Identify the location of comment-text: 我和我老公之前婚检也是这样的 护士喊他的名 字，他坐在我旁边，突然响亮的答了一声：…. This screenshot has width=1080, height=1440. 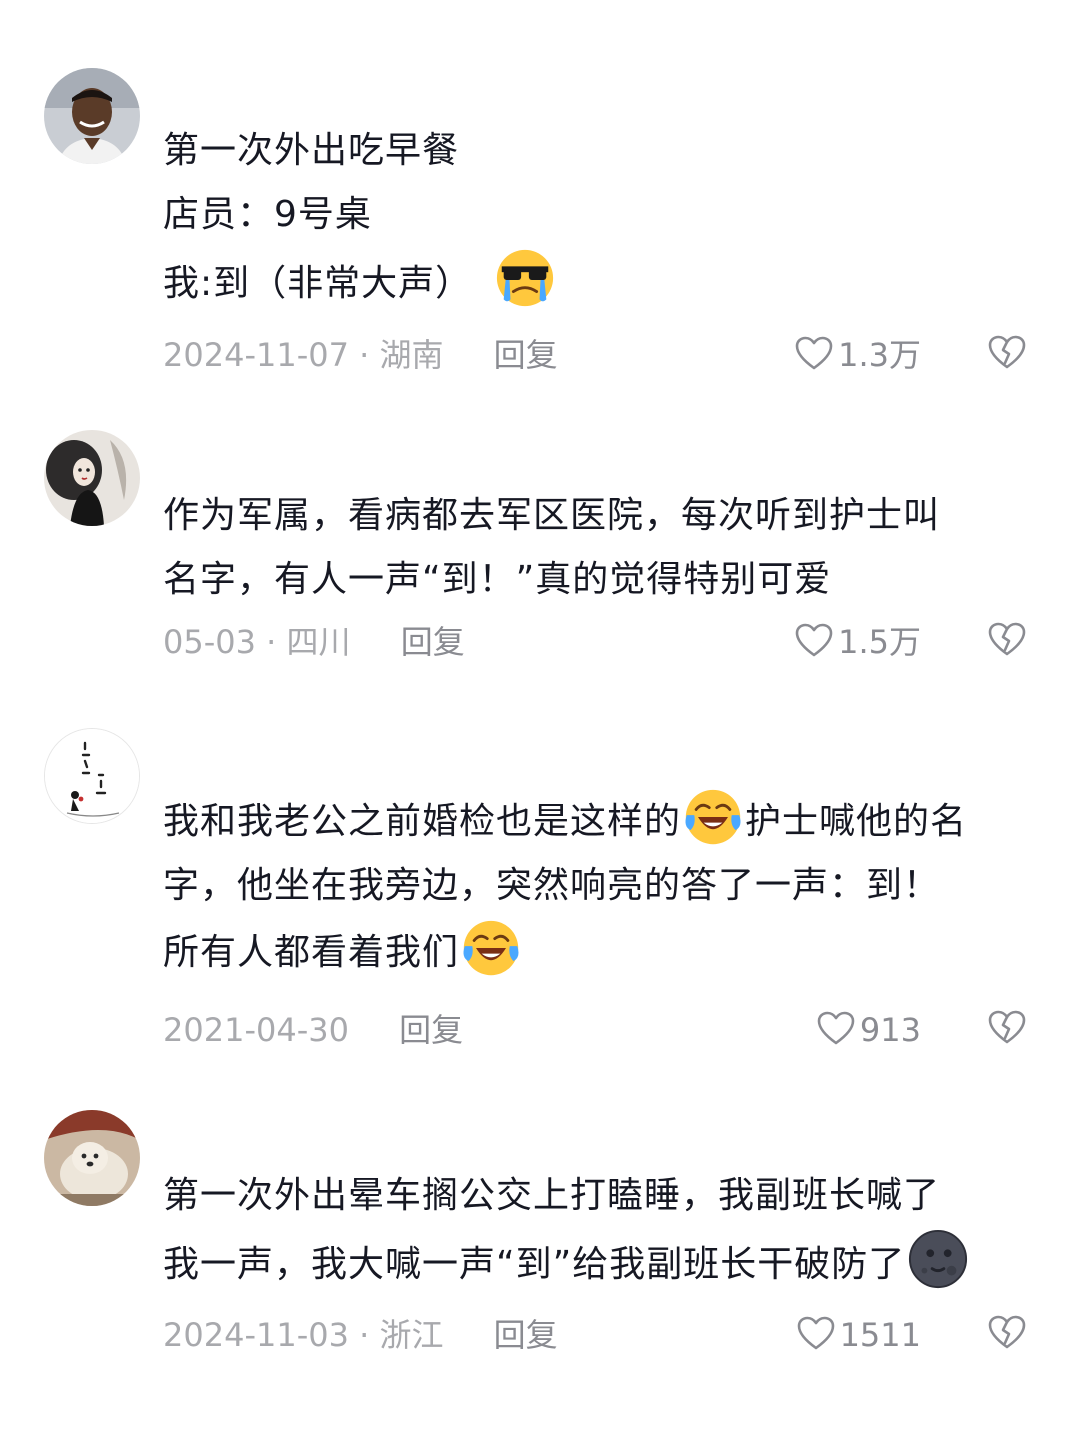
(603, 886).